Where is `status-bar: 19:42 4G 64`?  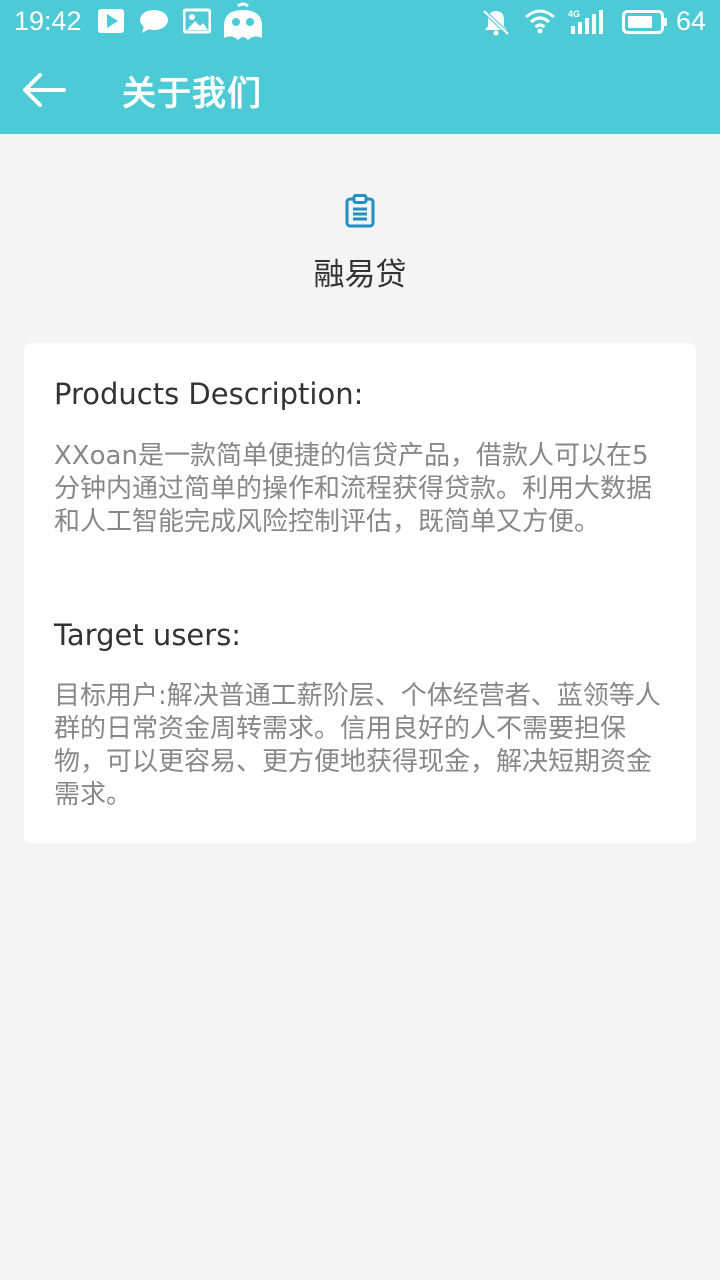 status-bar: 19:42 4G 64 is located at coordinates (360, 23).